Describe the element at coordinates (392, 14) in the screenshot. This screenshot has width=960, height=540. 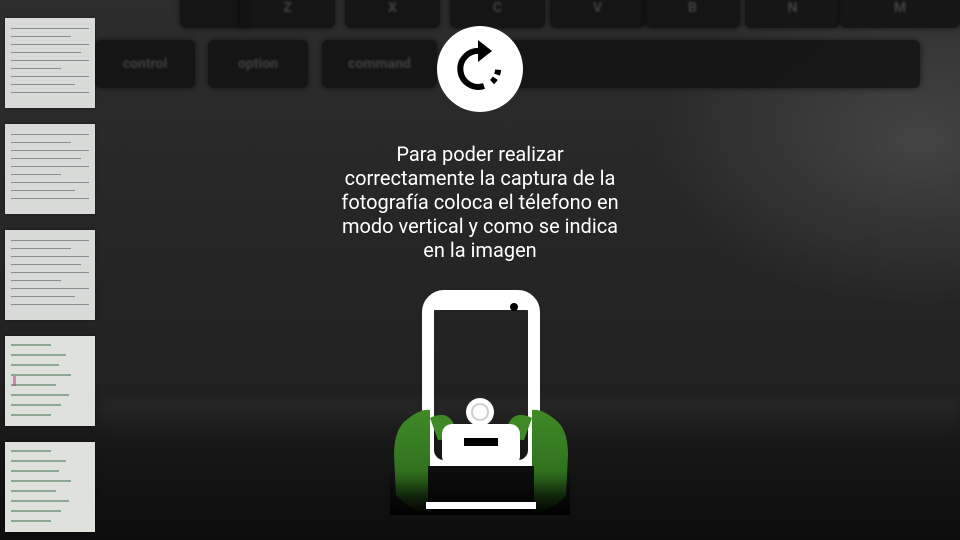
I see `background-key: X` at that location.